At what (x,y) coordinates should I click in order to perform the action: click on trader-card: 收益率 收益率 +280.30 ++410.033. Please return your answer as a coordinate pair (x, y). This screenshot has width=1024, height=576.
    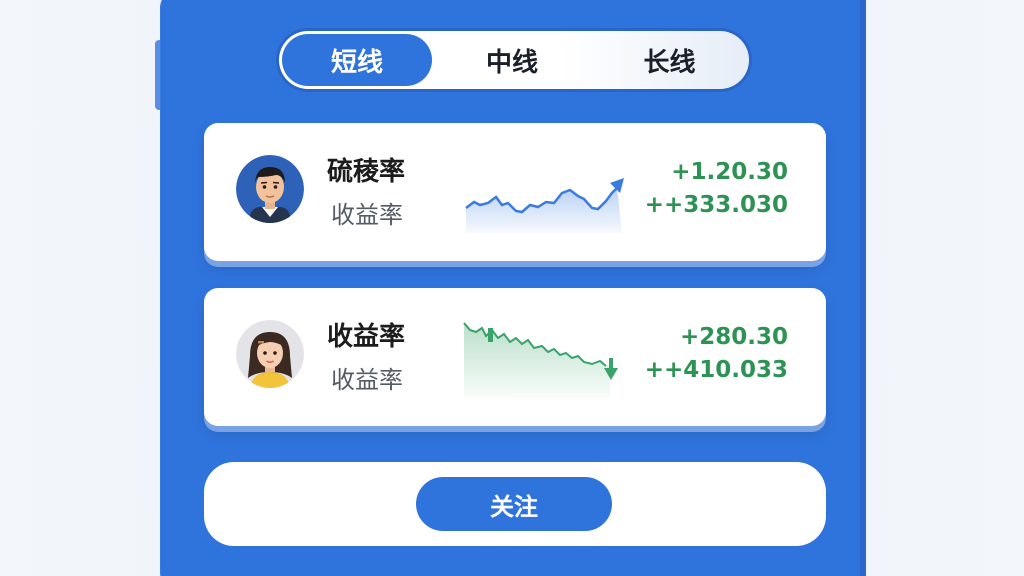
    Looking at the image, I should click on (515, 357).